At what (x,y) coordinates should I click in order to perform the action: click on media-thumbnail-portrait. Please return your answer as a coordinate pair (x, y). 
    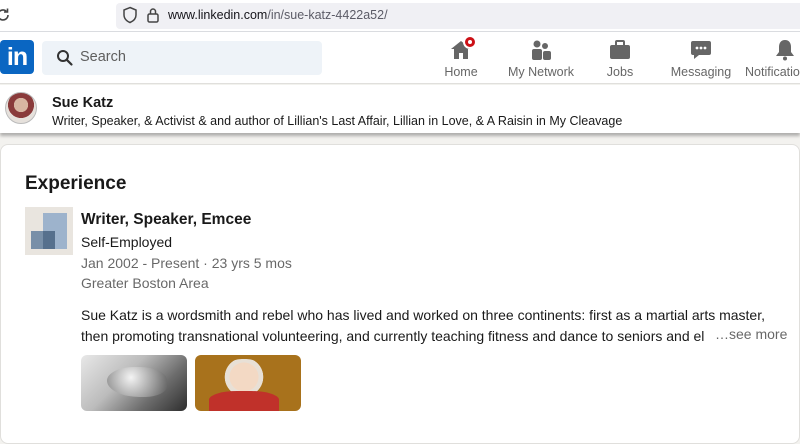
    Looking at the image, I should click on (248, 383).